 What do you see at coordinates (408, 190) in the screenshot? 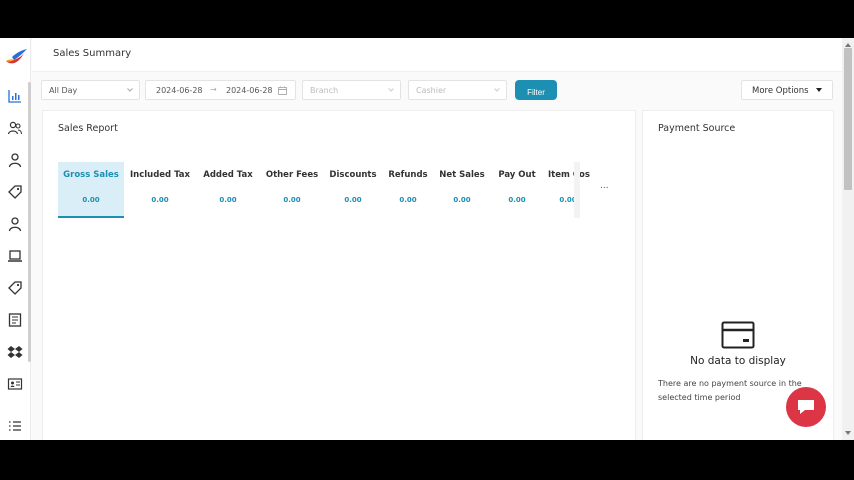
I see `metric-refunds: Refunds 0.00` at bounding box center [408, 190].